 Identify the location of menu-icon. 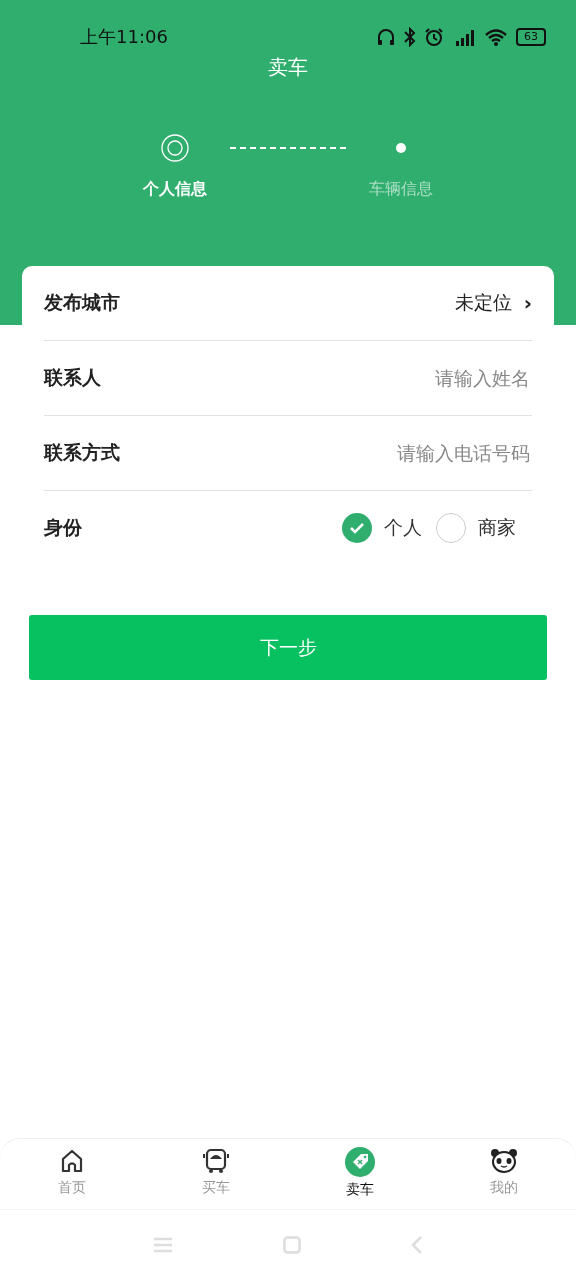
(163, 1245).